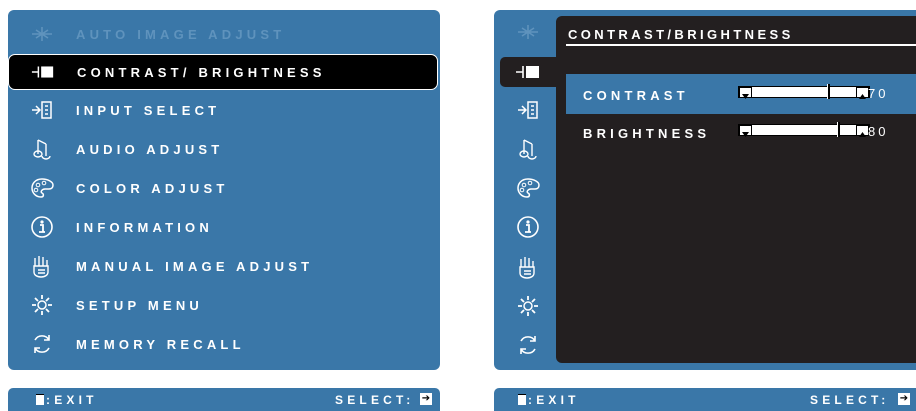  I want to click on title-underline, so click(741, 45).